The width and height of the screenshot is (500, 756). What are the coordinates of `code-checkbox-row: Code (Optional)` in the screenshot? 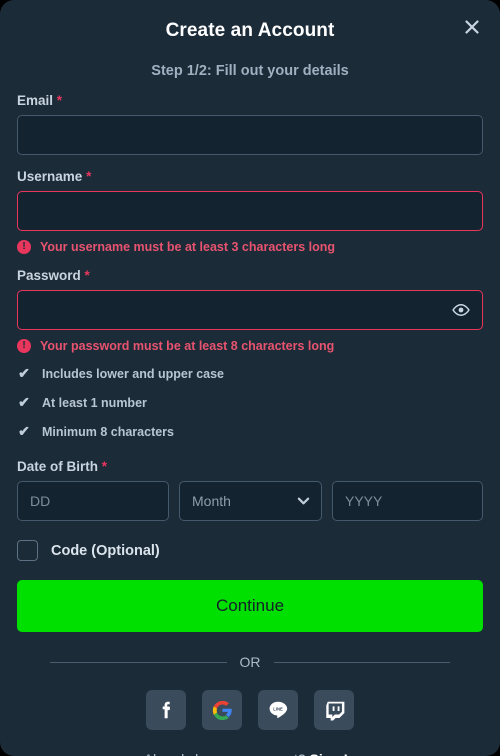 It's located at (250, 550).